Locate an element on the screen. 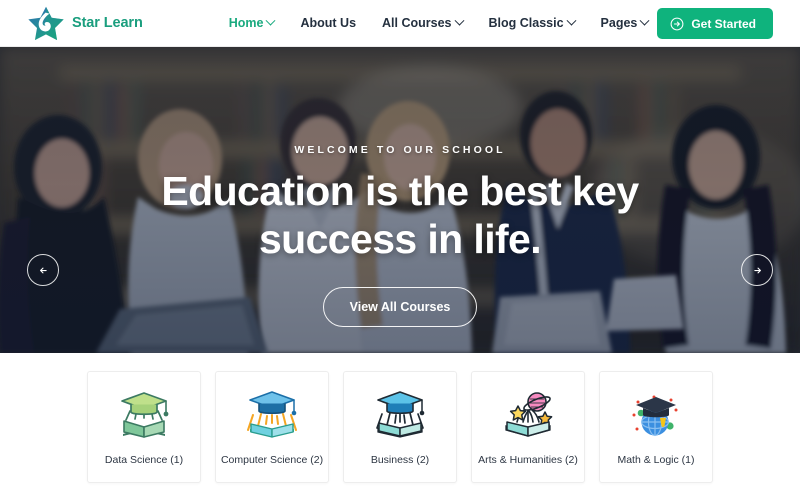  nav-item-blog-classic: Blog Classic is located at coordinates (532, 23).